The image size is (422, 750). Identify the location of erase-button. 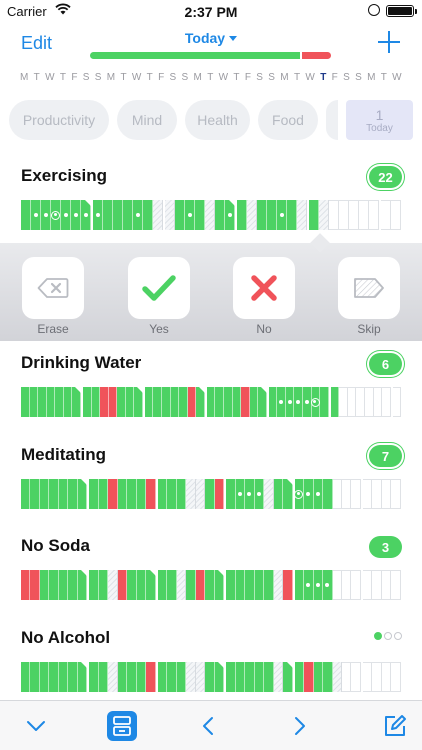
(53, 288).